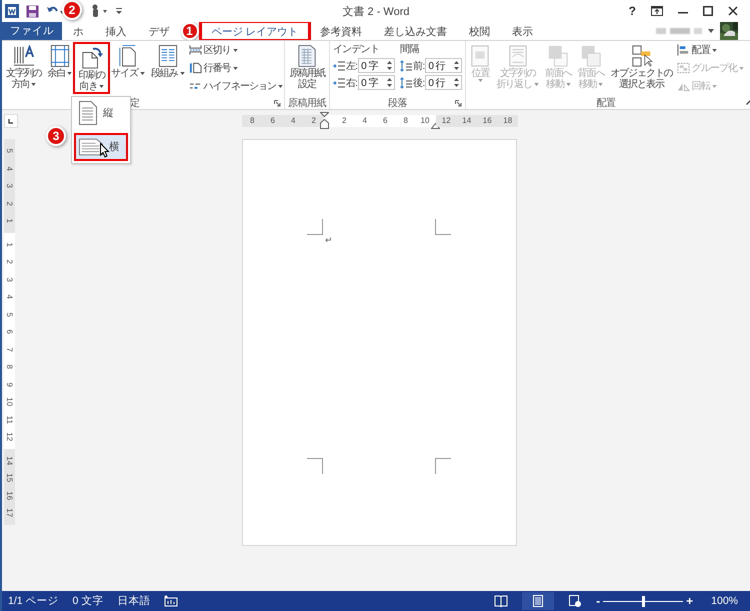 This screenshot has width=750, height=611. I want to click on step-number-badge: 1, so click(189, 31).